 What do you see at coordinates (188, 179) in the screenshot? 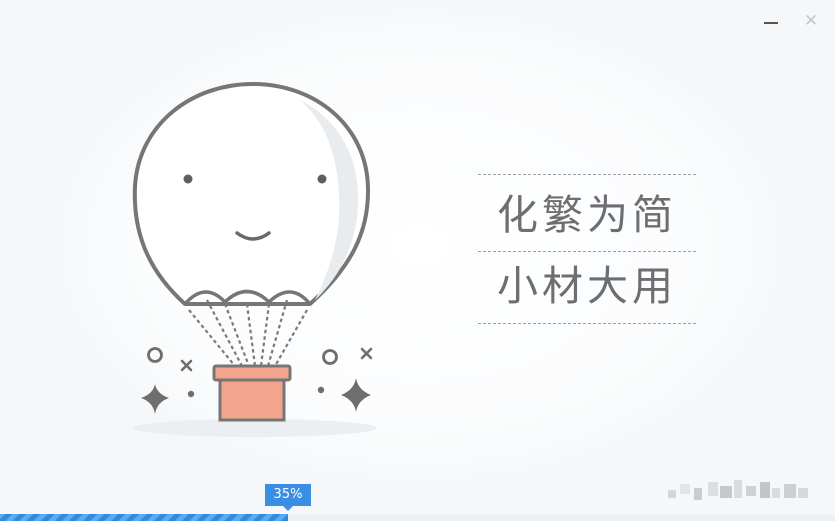
I see `left-eye` at bounding box center [188, 179].